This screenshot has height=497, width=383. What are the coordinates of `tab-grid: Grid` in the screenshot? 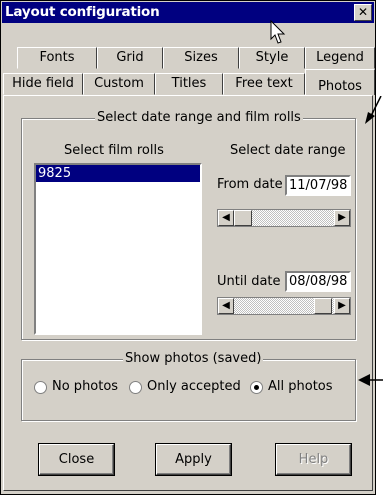 It's located at (130, 58).